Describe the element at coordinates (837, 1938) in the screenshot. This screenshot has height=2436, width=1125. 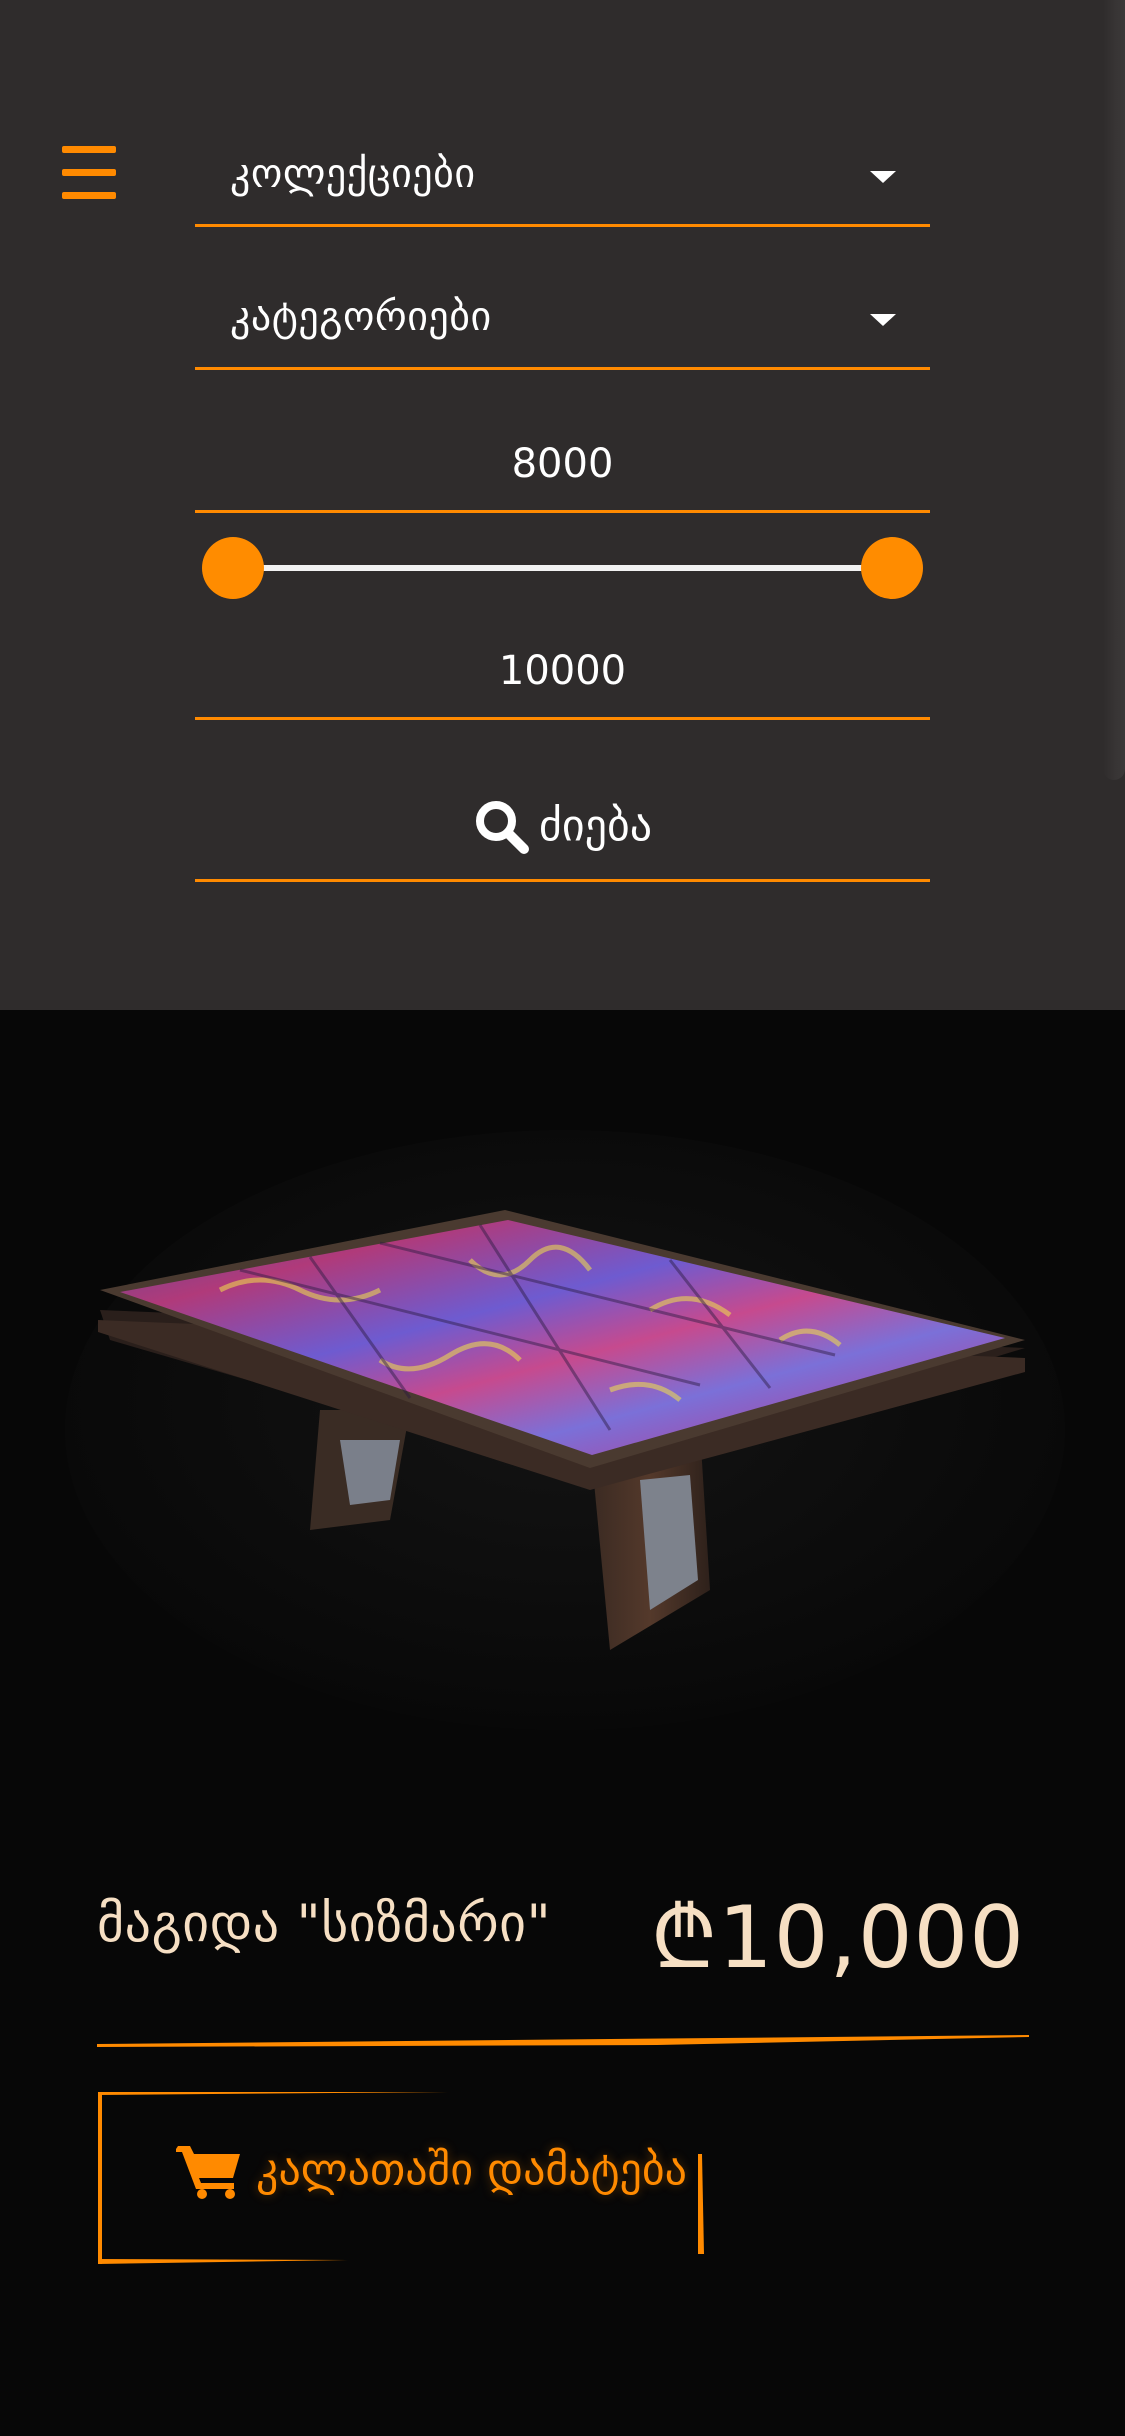
I see `product-price: ₾10,000` at that location.